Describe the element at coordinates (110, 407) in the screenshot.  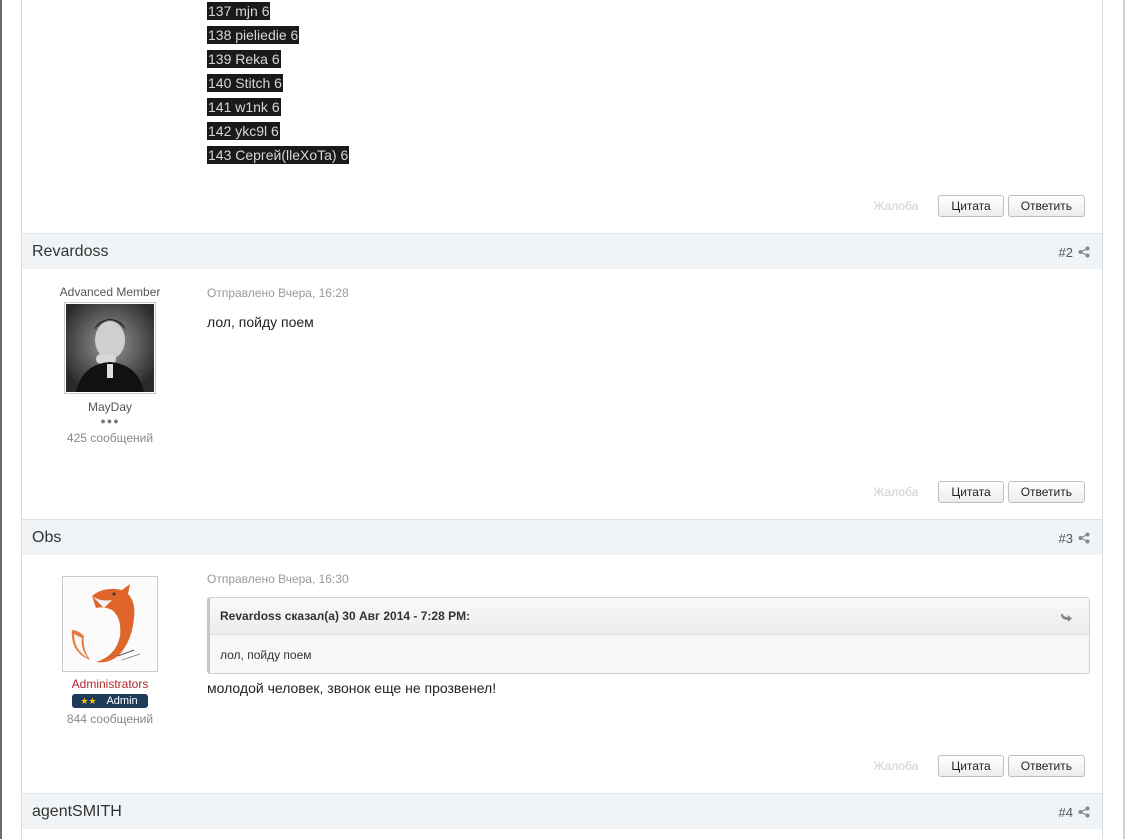
I see `username: MayDay` at that location.